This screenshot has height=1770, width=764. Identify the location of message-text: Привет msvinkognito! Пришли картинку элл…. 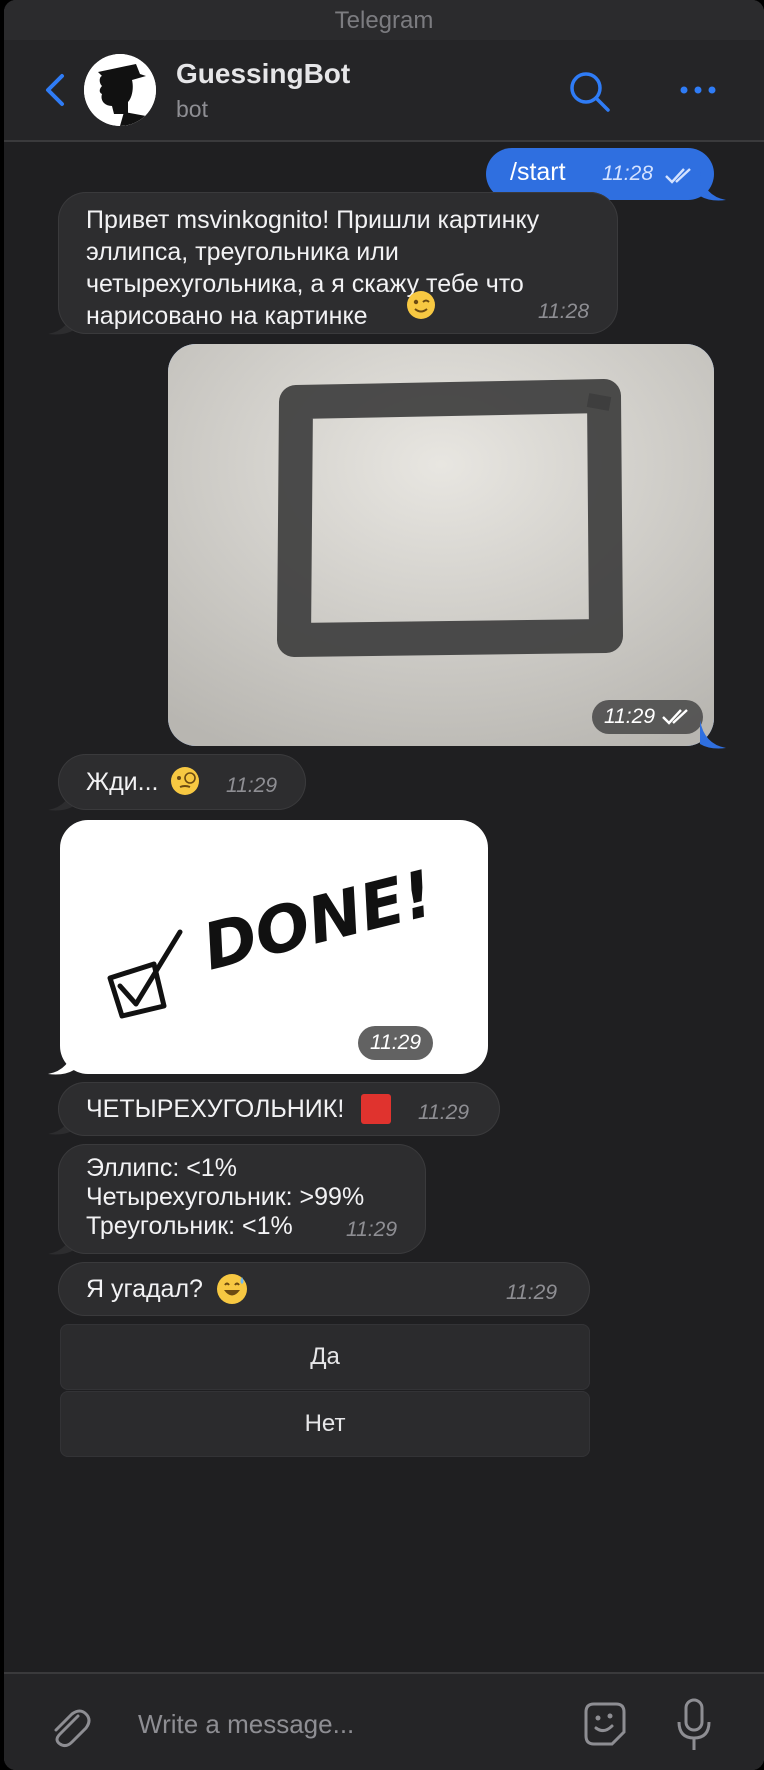
(313, 268).